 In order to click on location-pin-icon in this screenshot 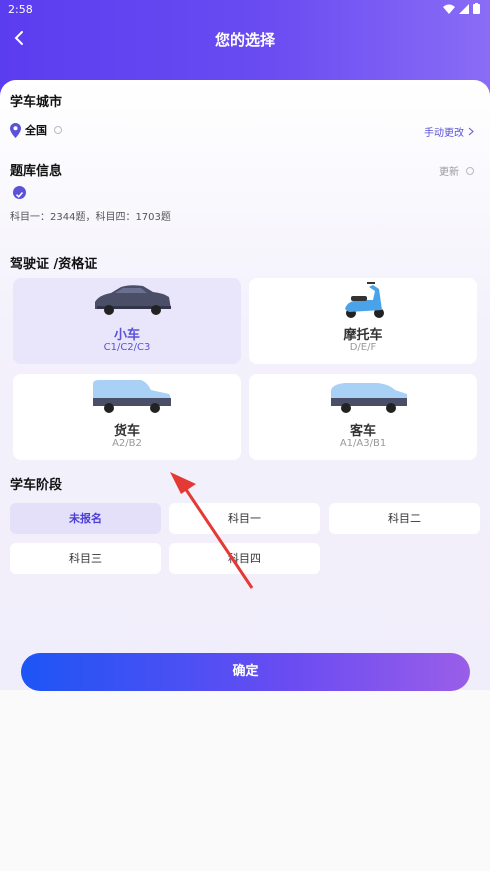, I will do `click(15, 130)`.